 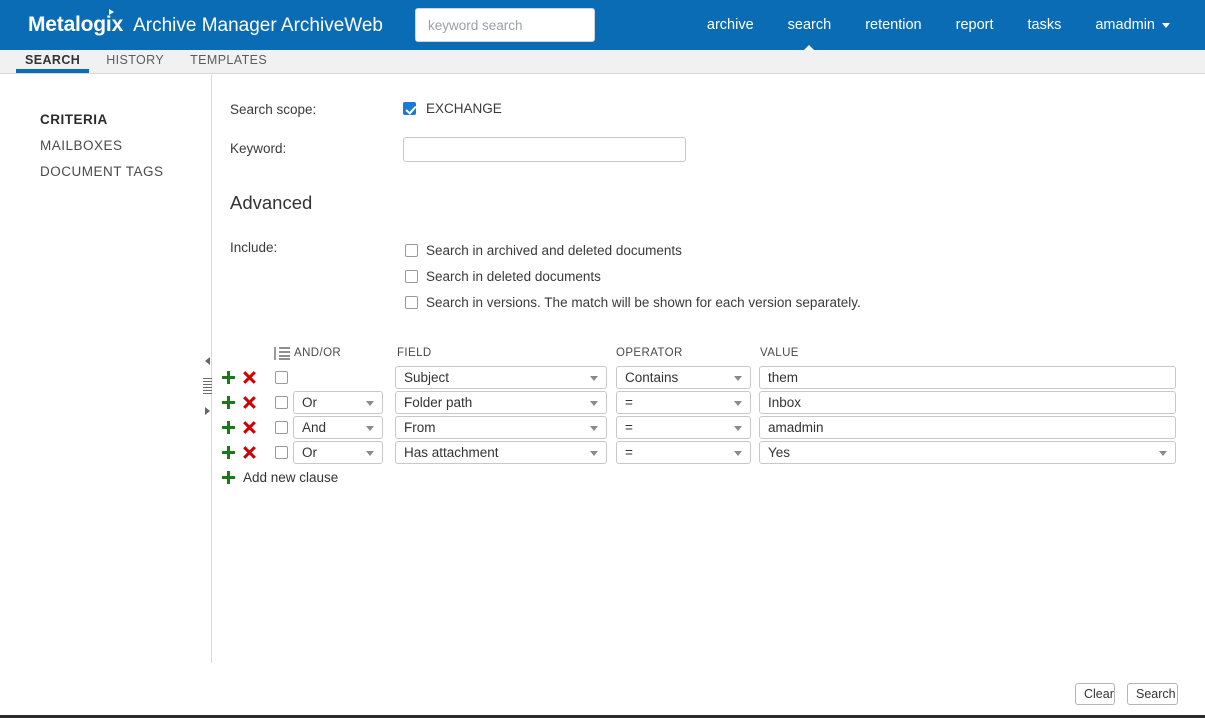 I want to click on sidebar-splitter-handle, so click(x=207, y=386).